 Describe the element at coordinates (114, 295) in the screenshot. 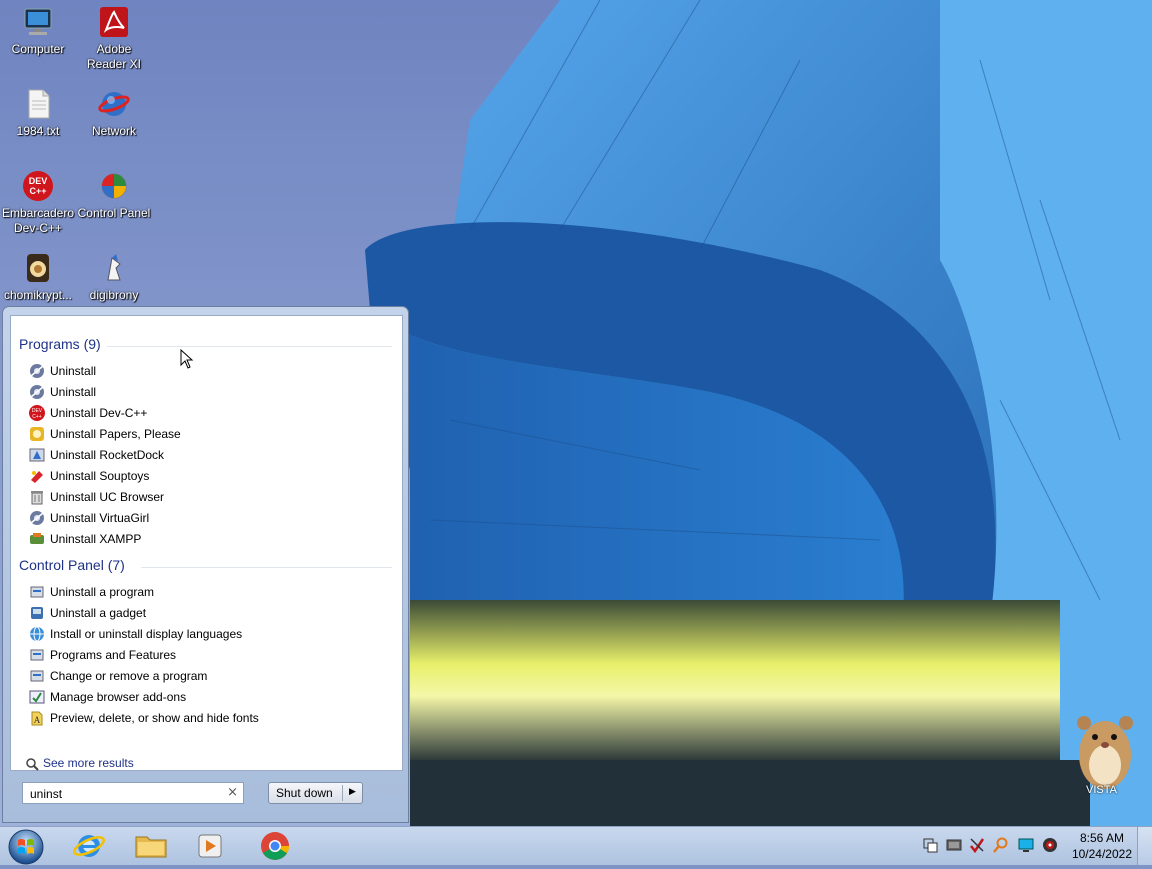

I see `desktop-icon-label: digibrony` at that location.